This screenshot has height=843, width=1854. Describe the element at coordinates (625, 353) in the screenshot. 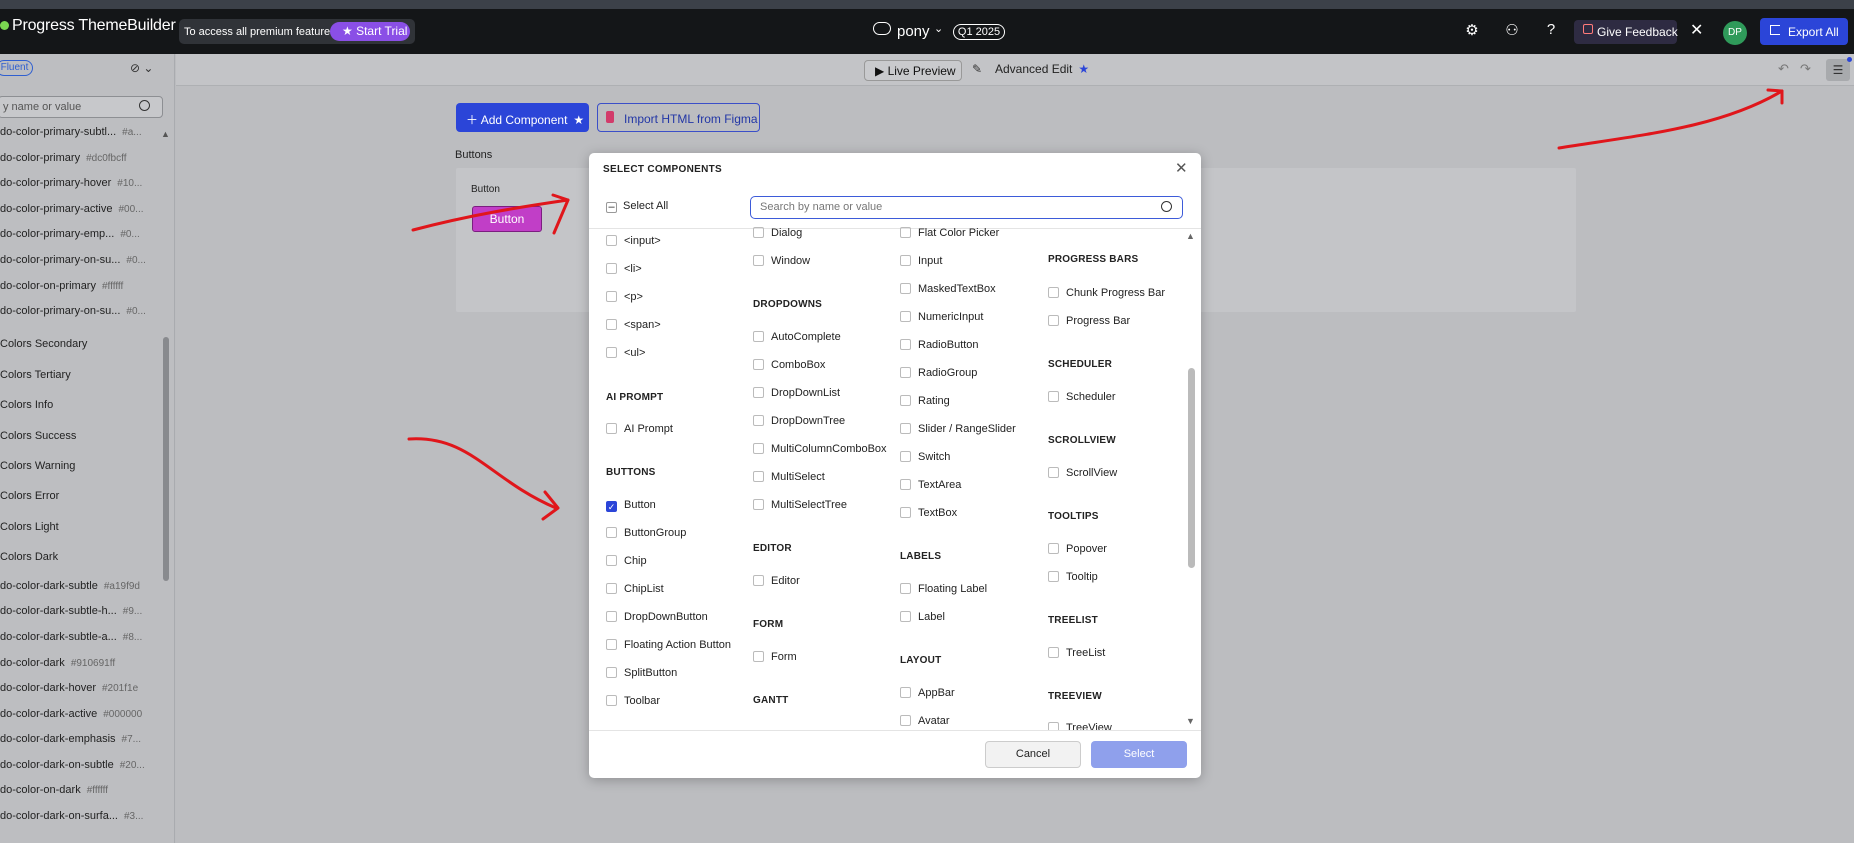

I see `component-checkbox: <ul>` at that location.